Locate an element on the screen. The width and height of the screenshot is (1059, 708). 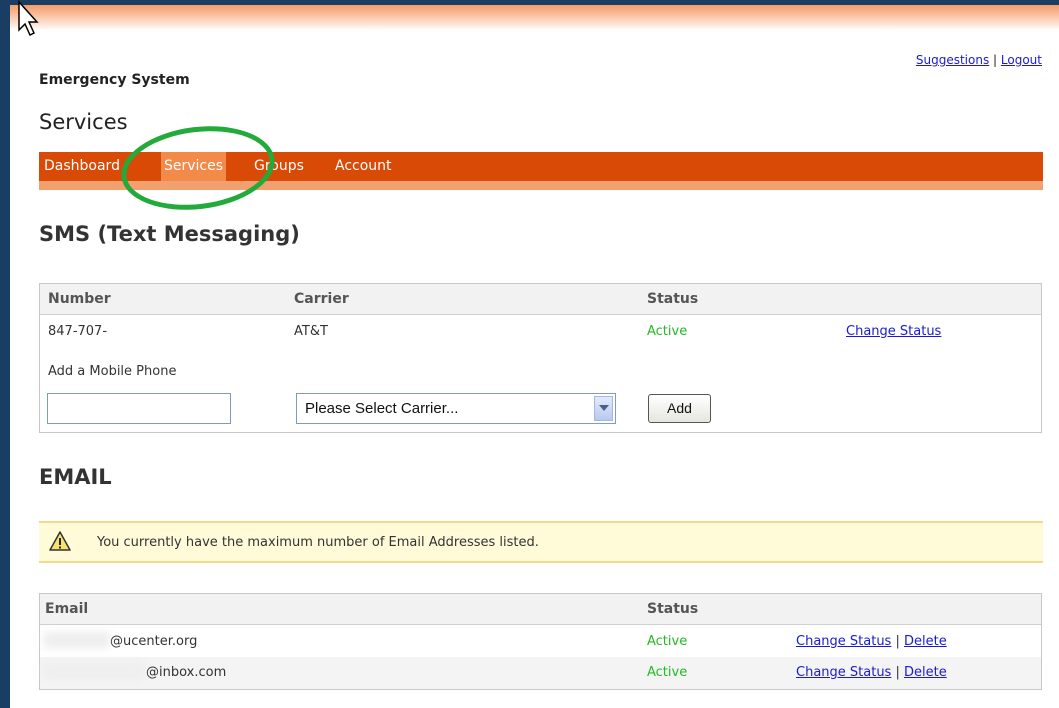
sms-number: 847-707- is located at coordinates (78, 331).